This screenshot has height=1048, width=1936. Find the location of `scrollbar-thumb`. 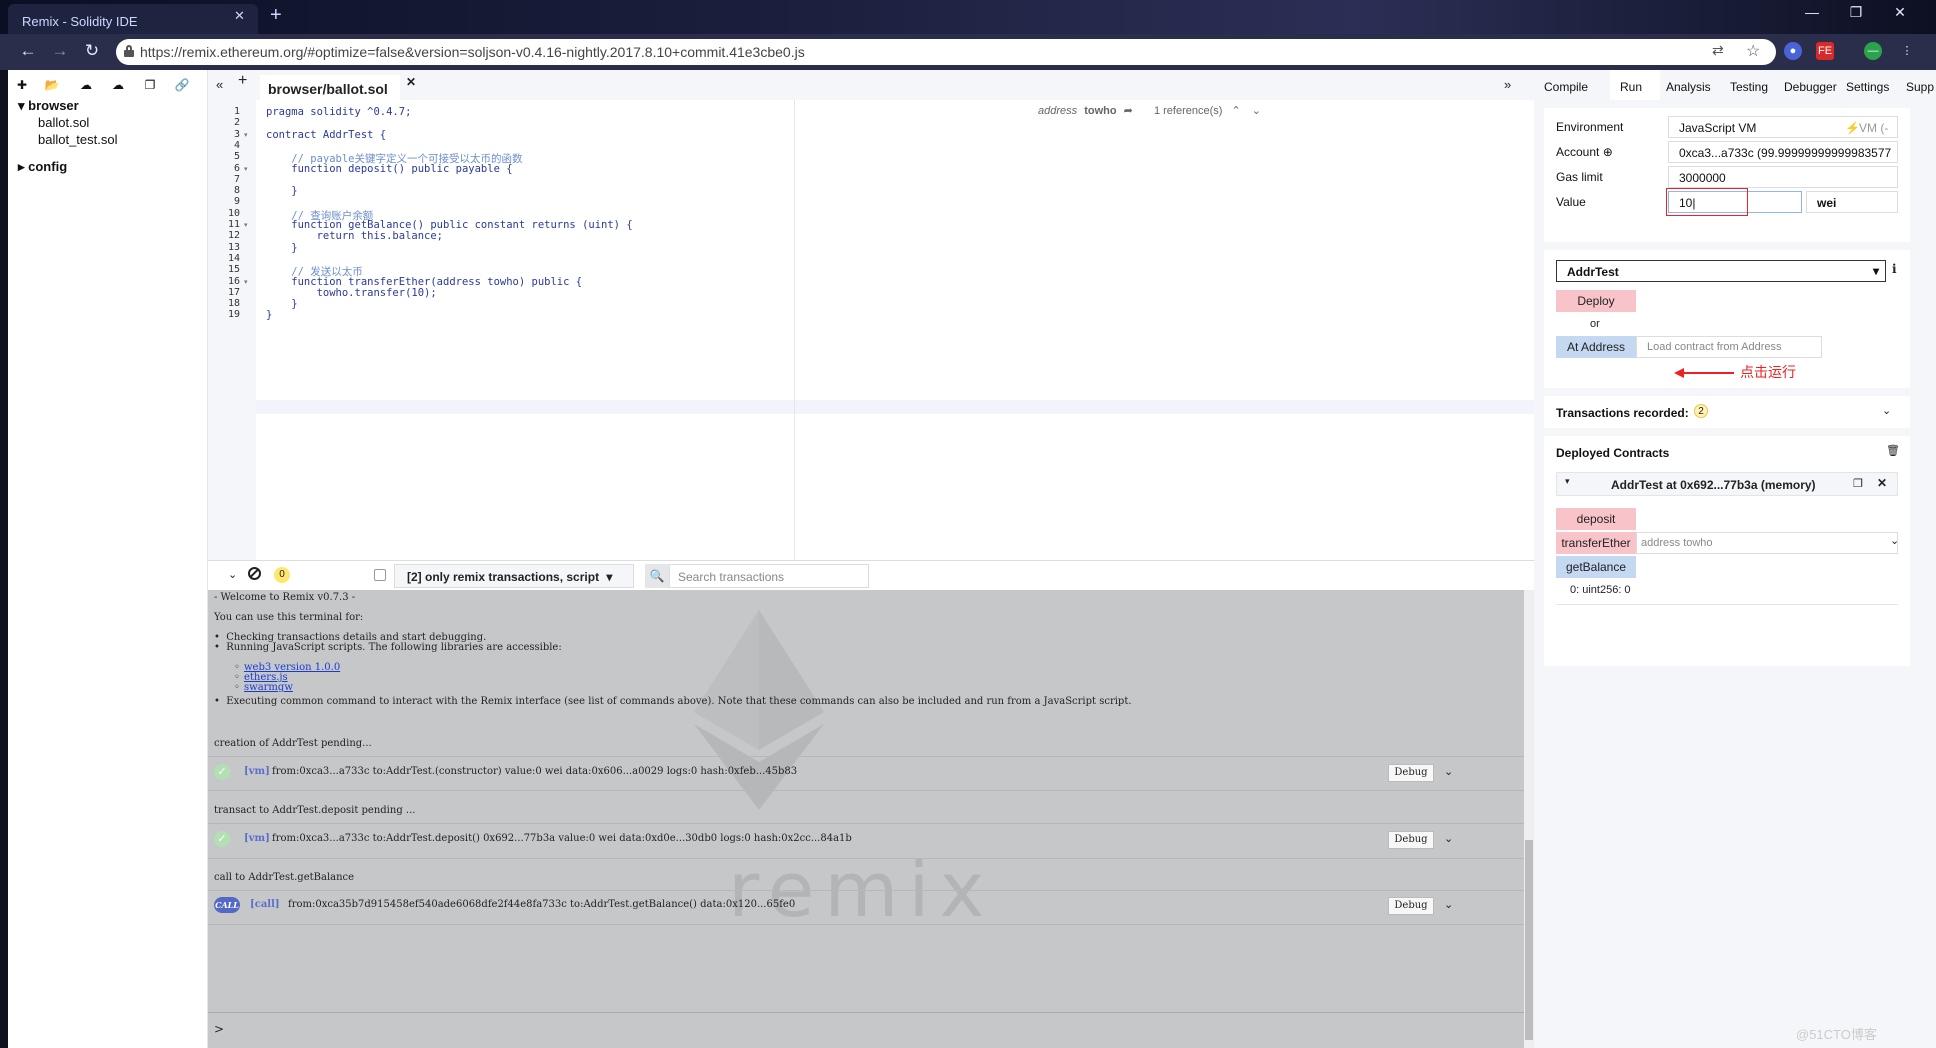

scrollbar-thumb is located at coordinates (1529, 940).